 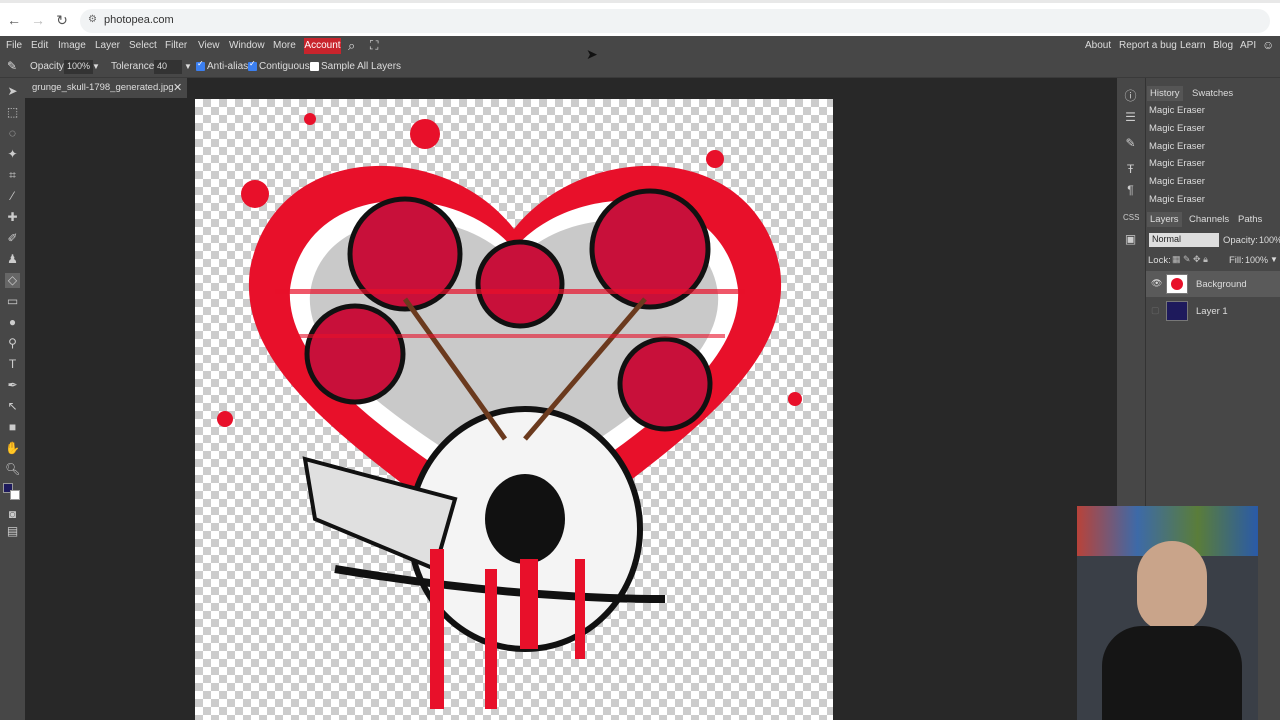 I want to click on menu-select: Select, so click(x=143, y=45).